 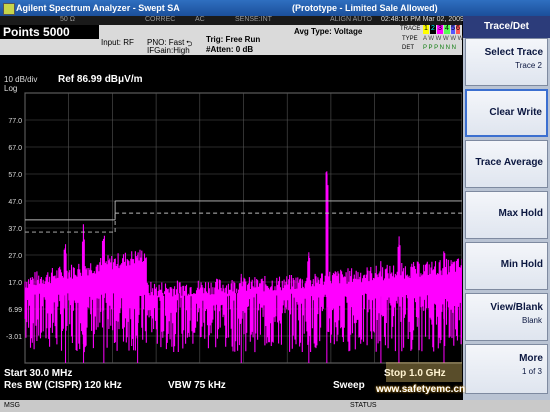 What do you see at coordinates (328, 31) in the screenshot?
I see `avg-type-setting: Avg Type: Voltage` at bounding box center [328, 31].